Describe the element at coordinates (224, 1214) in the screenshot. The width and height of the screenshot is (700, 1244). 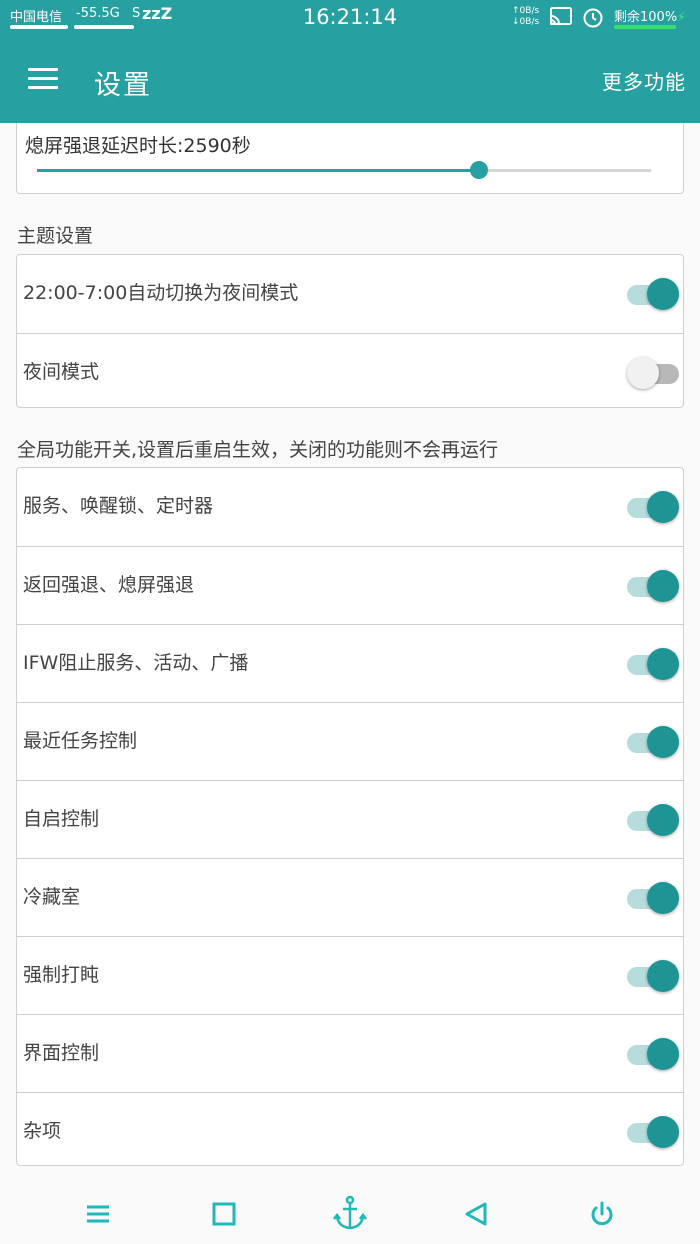
I see `square-icon` at that location.